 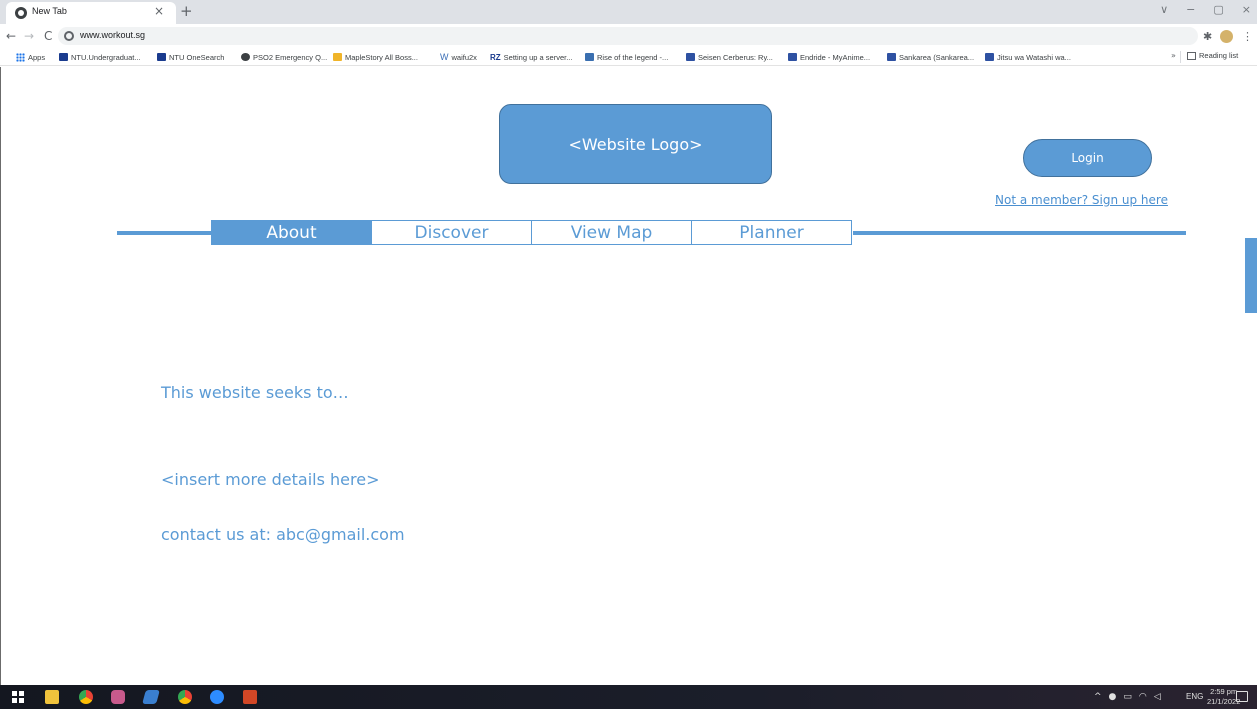 I want to click on tab-view-map: View Map, so click(x=611, y=232).